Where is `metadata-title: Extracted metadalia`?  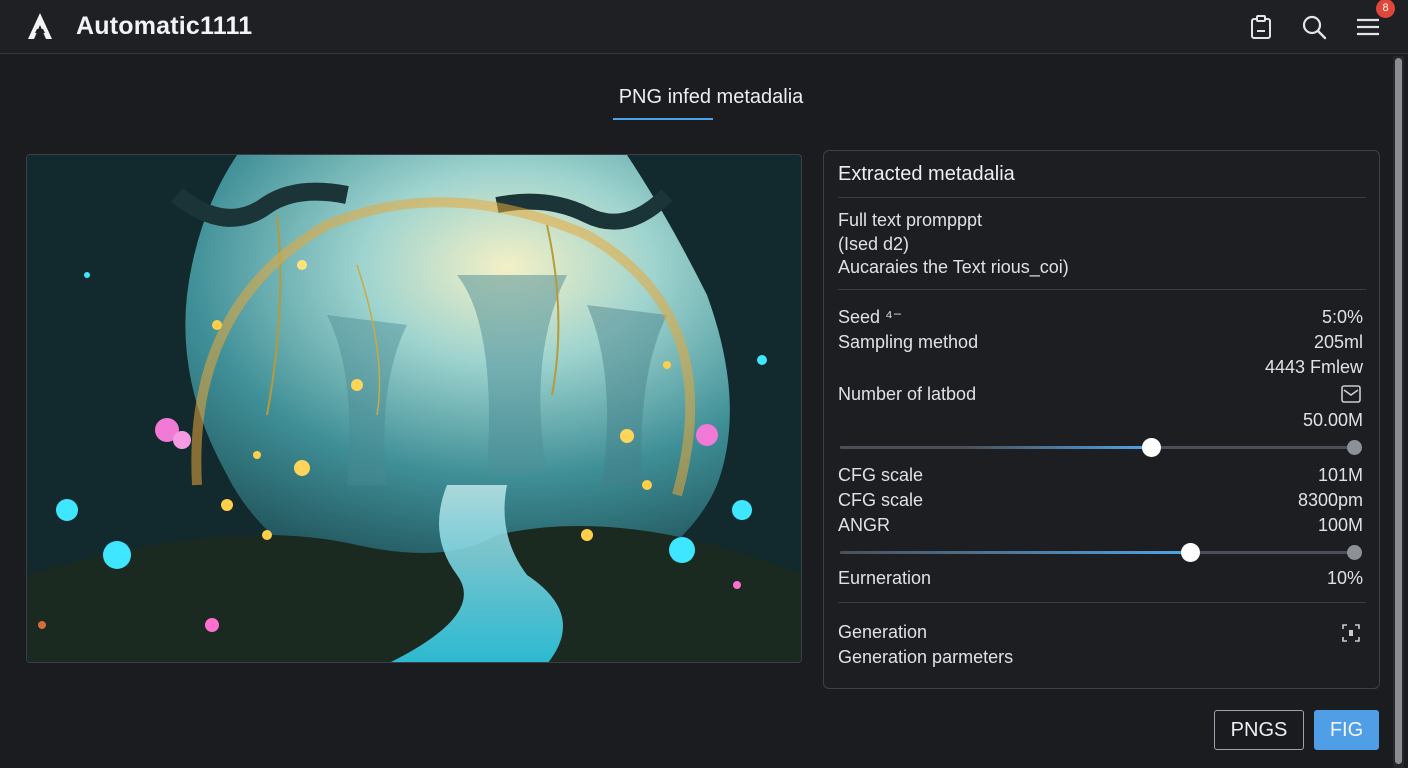 metadata-title: Extracted metadalia is located at coordinates (926, 174).